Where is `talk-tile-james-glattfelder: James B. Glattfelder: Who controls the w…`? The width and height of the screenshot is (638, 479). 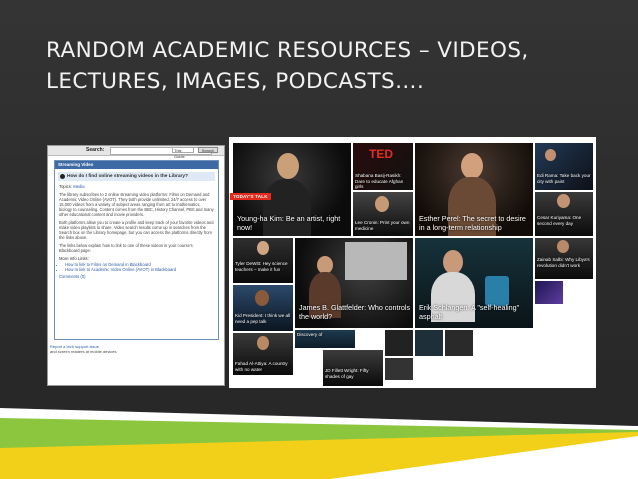
talk-tile-james-glattfelder: James B. Glattfelder: Who controls the w… is located at coordinates (354, 283).